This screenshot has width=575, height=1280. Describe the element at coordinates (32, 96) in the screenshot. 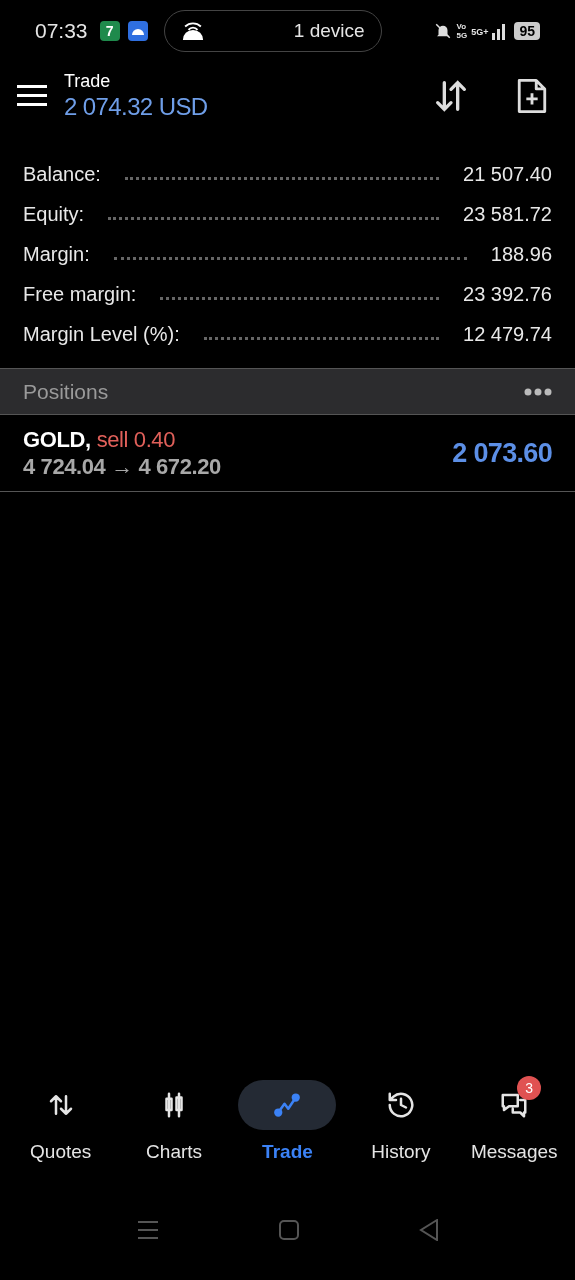

I see `menu-icon` at that location.